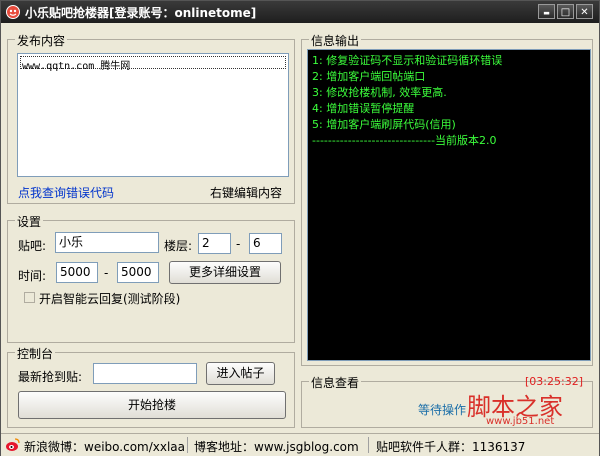 The image size is (600, 456). I want to click on status-text: 等待操作, so click(442, 410).